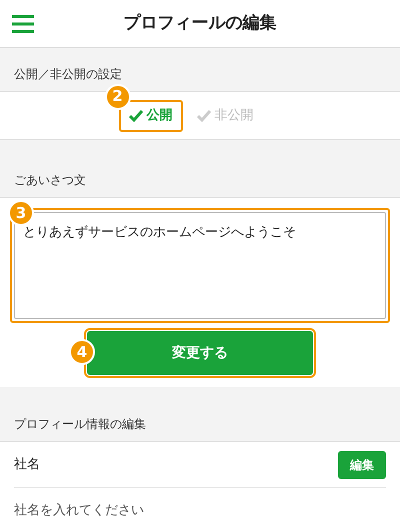 This screenshot has width=400, height=523. I want to click on menu-icon, so click(23, 23).